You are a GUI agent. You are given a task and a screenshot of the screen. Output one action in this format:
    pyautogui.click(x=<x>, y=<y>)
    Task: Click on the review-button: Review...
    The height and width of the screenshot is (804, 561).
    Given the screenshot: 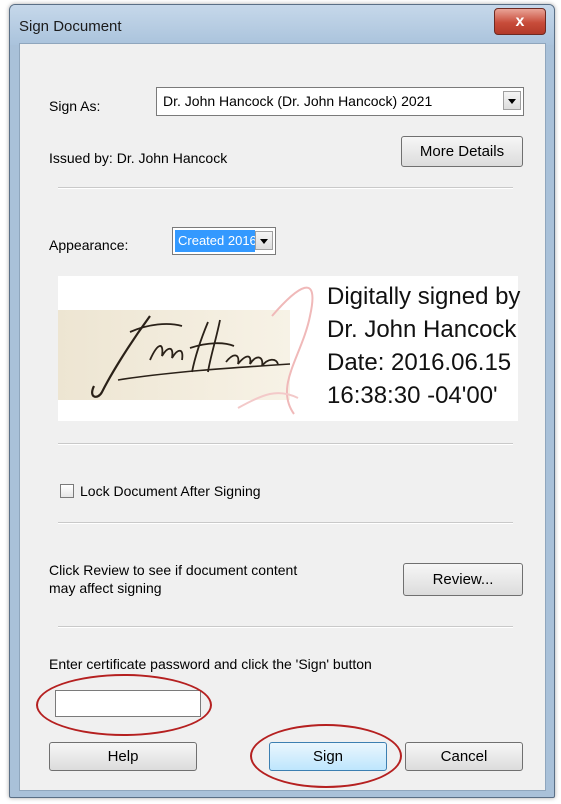 What is the action you would take?
    pyautogui.click(x=463, y=579)
    